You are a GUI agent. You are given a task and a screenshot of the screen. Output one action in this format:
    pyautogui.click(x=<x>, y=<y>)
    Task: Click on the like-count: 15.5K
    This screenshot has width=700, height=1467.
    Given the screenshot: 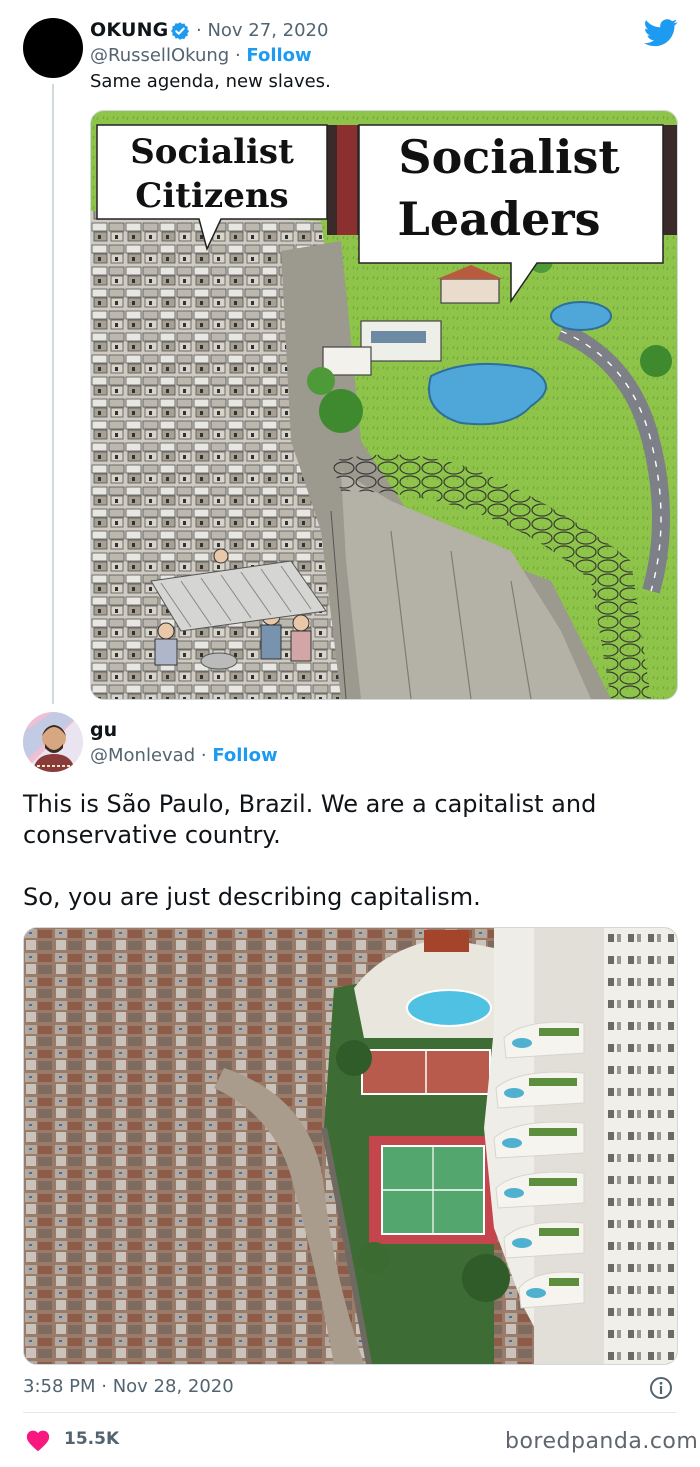 What is the action you would take?
    pyautogui.click(x=91, y=1439)
    